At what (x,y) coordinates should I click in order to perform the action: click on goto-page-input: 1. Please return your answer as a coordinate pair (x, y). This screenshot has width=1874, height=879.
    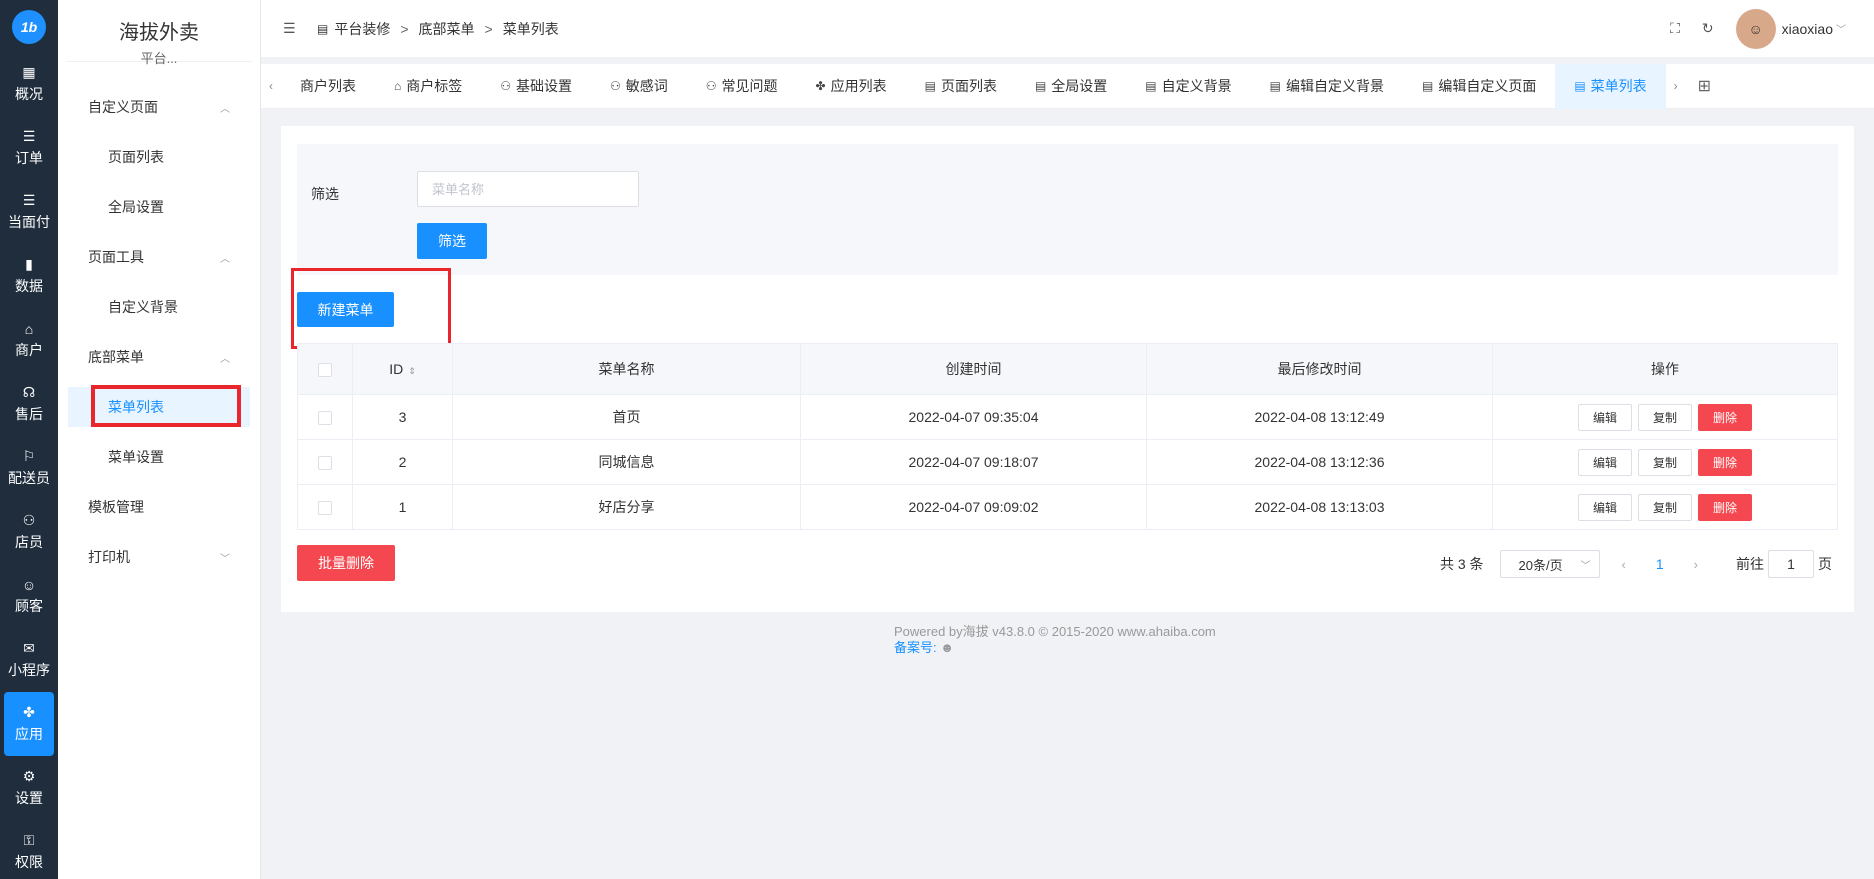
    Looking at the image, I should click on (1791, 564).